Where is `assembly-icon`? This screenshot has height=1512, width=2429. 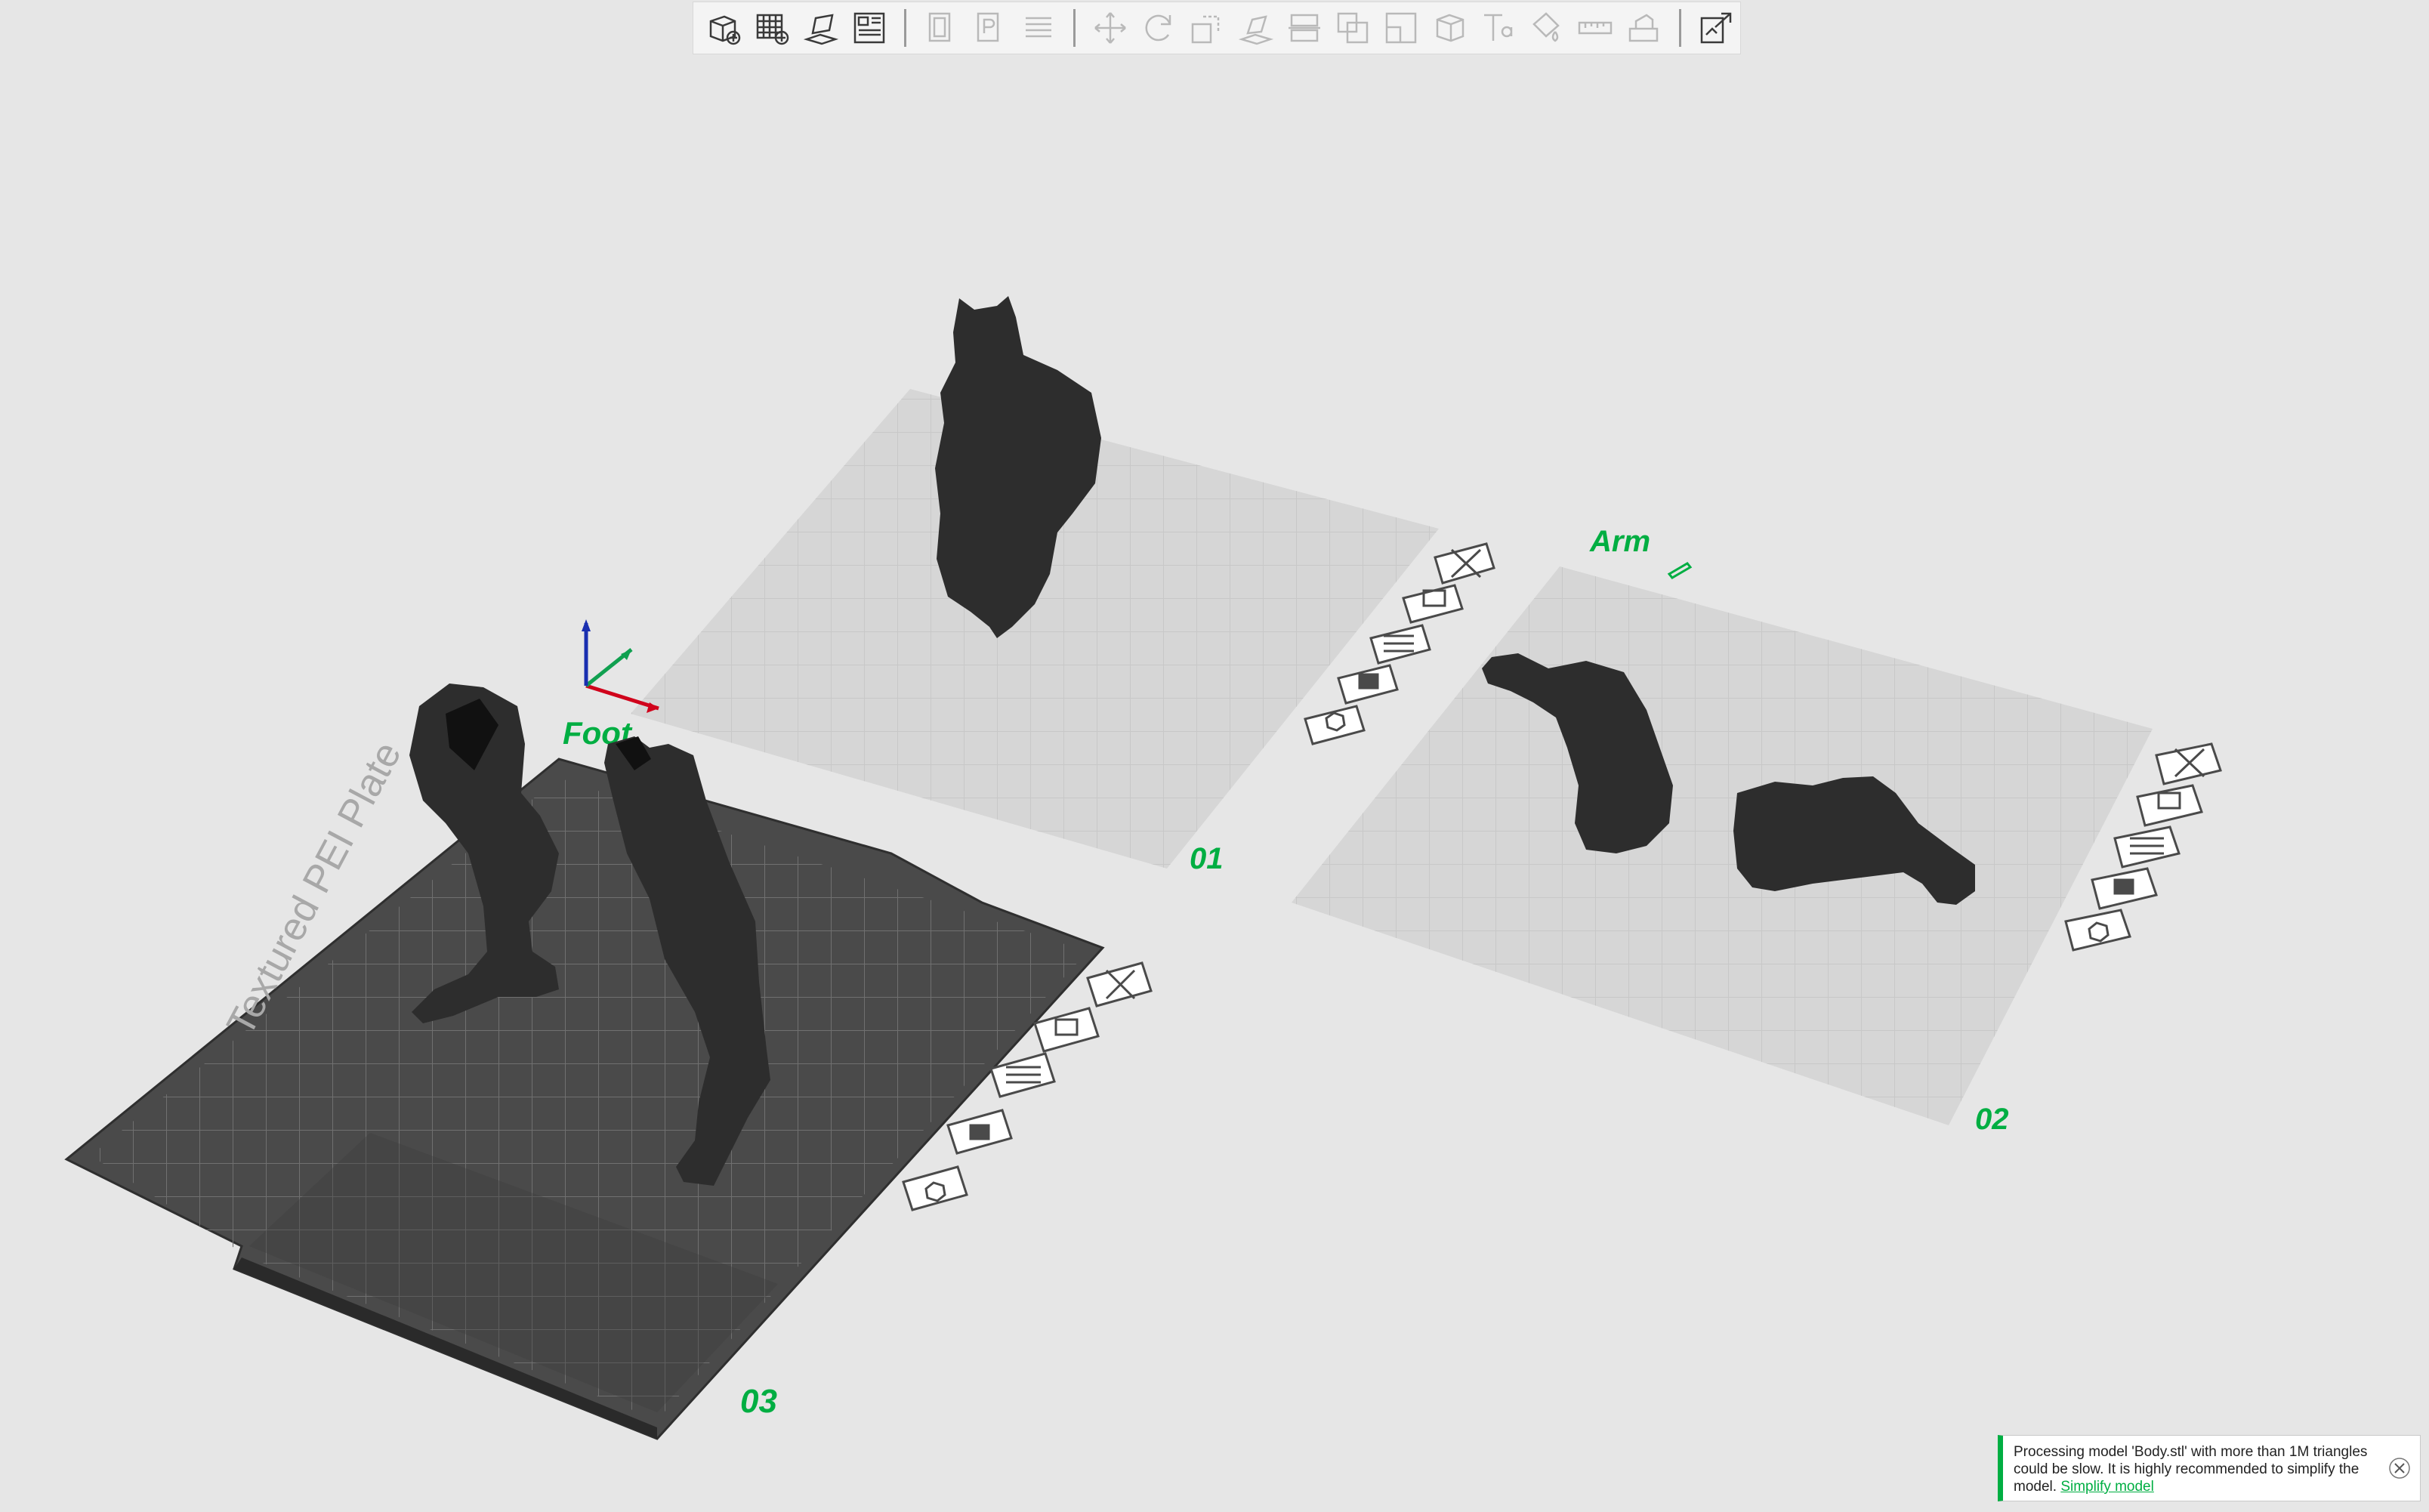
assembly-icon is located at coordinates (1644, 28).